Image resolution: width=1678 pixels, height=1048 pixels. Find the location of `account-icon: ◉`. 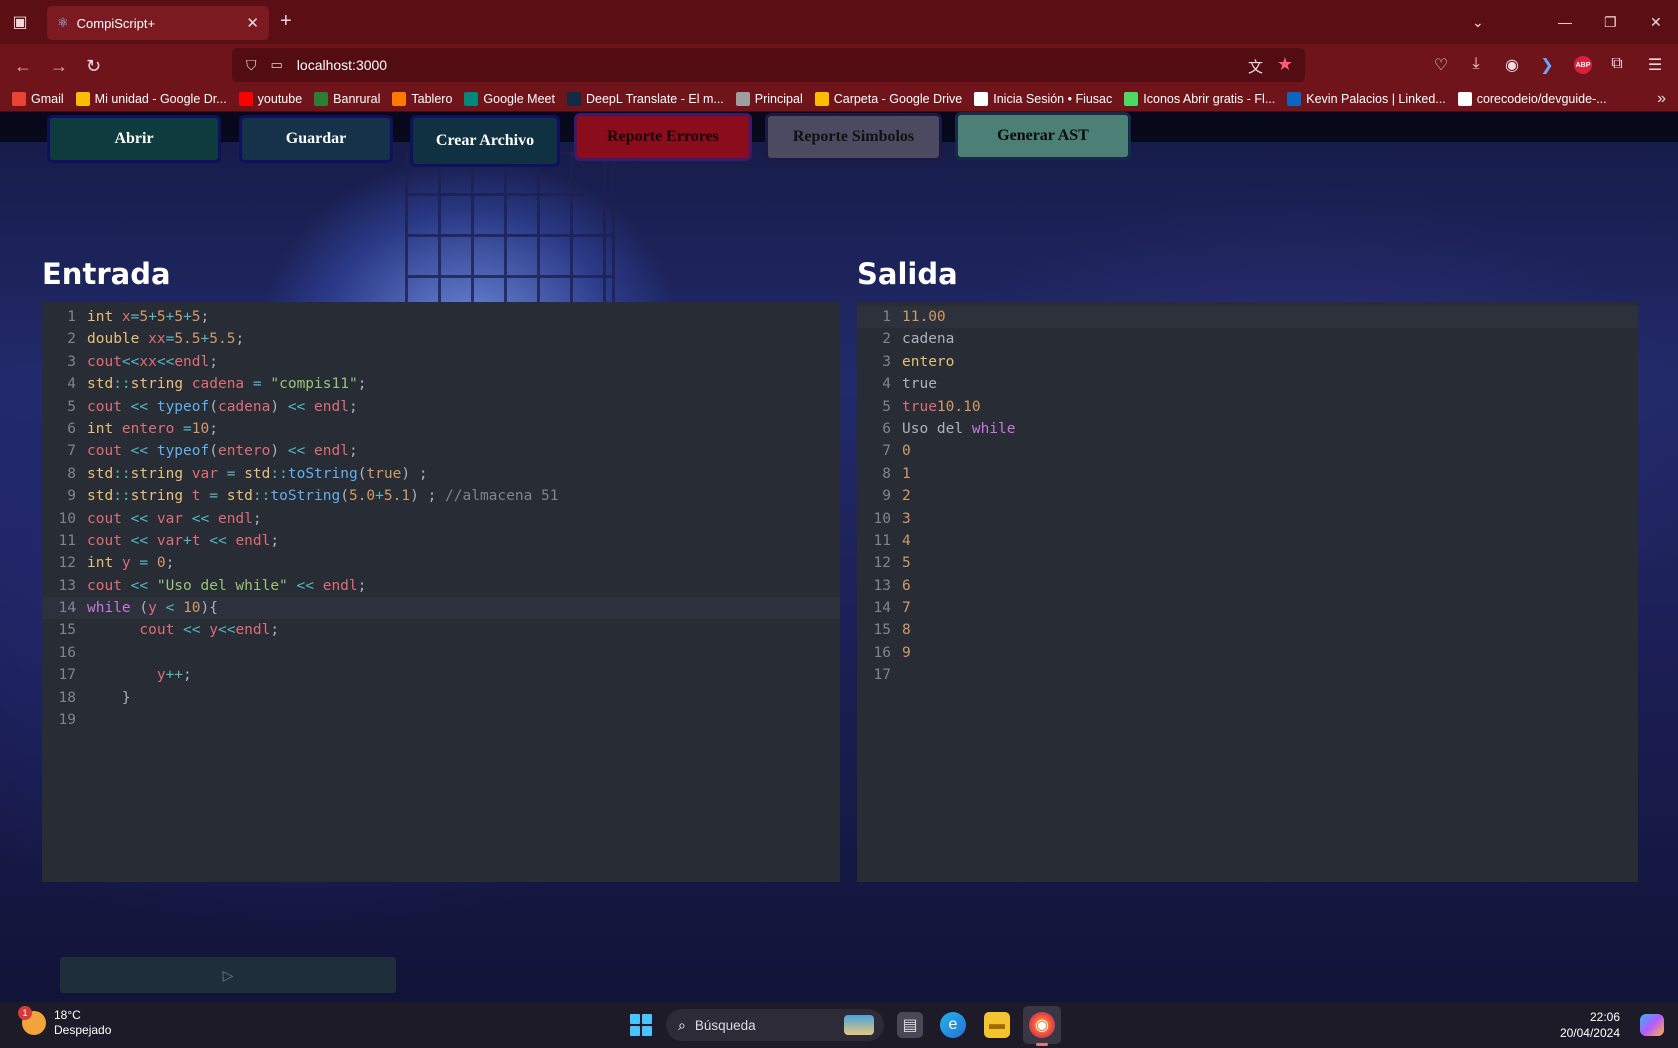

account-icon: ◉ is located at coordinates (1512, 65).